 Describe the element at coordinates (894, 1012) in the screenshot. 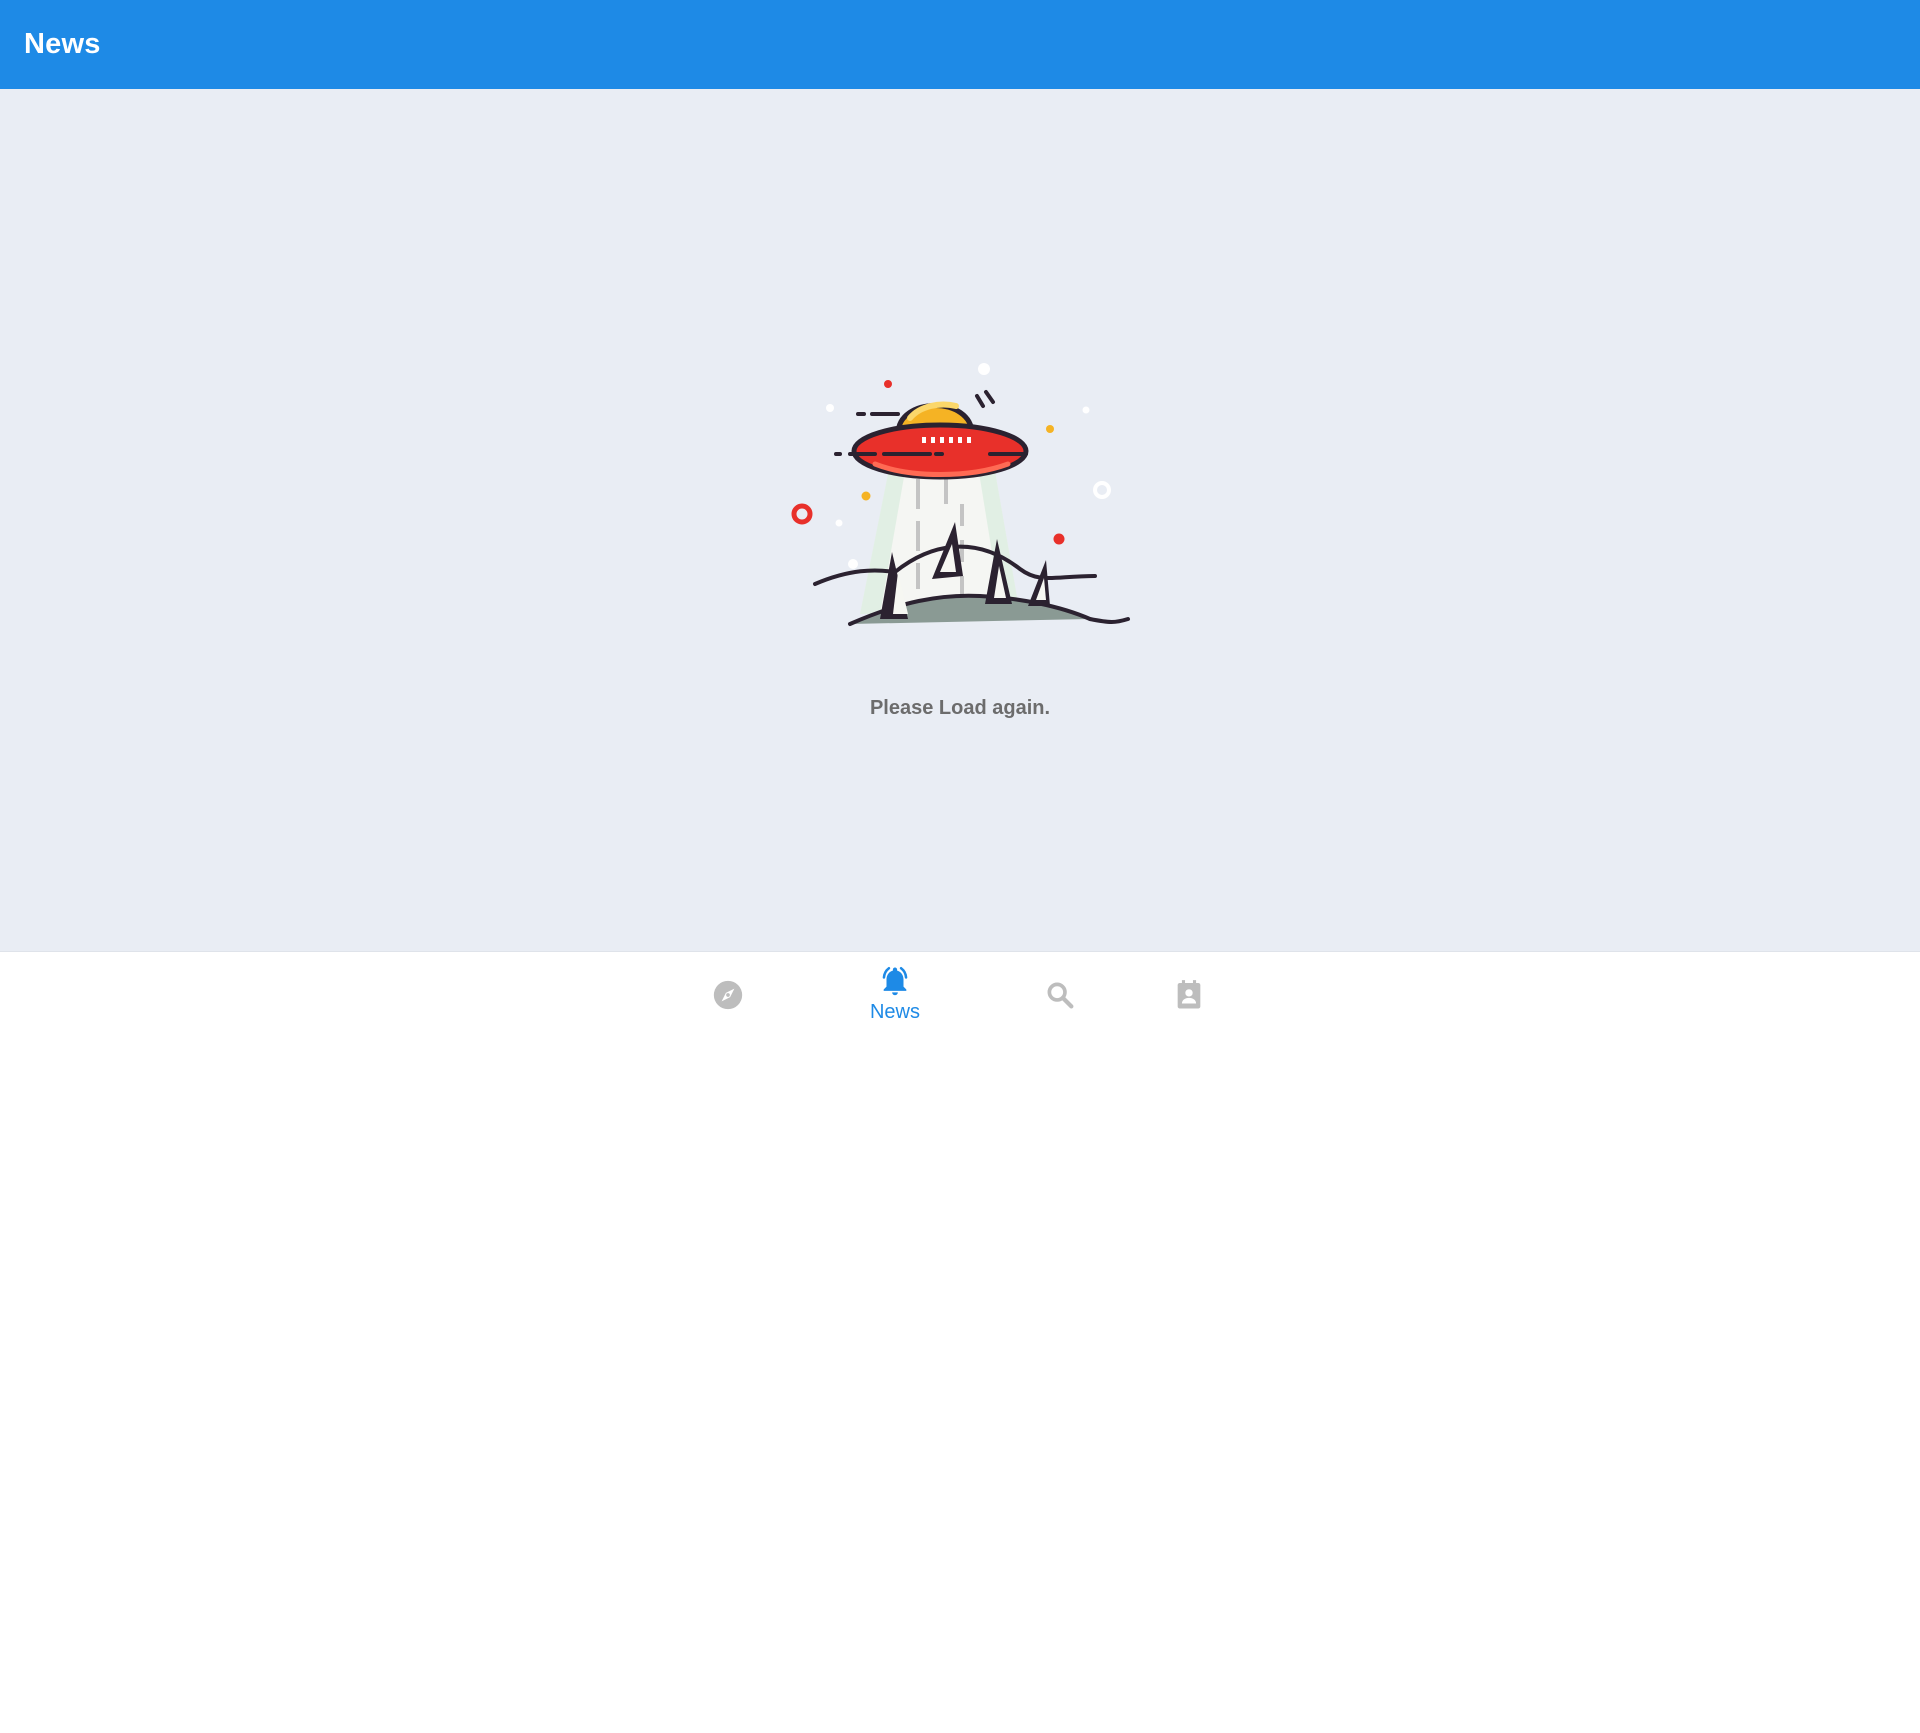

I see `nav-item-label: News` at that location.